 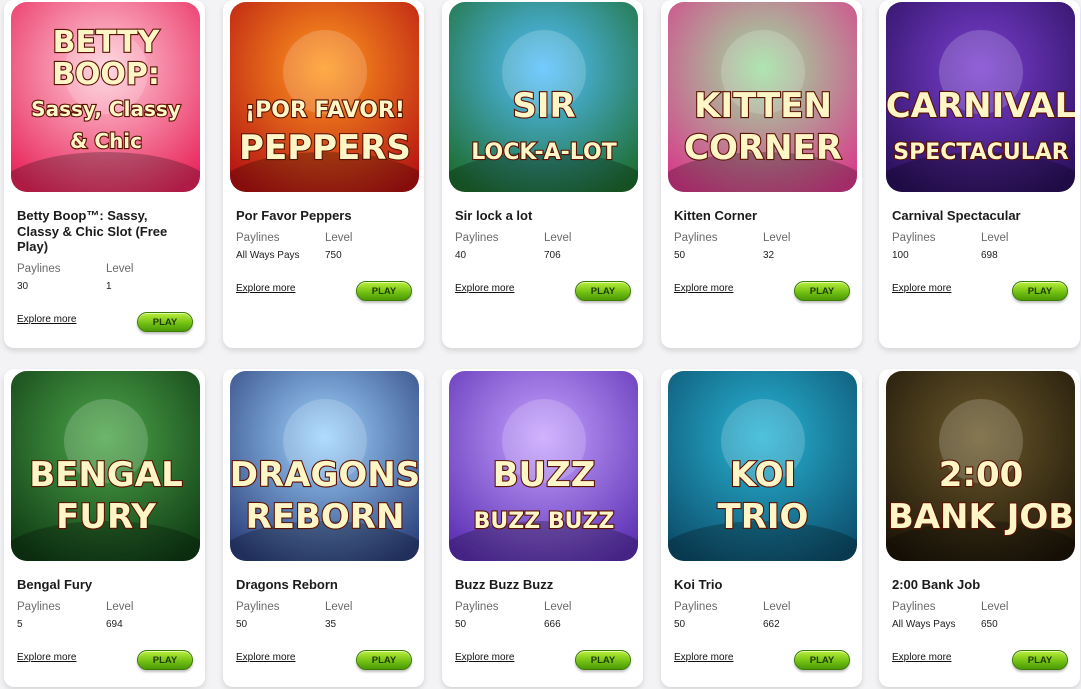 What do you see at coordinates (544, 475) in the screenshot?
I see `art-text-line: BUZZ` at bounding box center [544, 475].